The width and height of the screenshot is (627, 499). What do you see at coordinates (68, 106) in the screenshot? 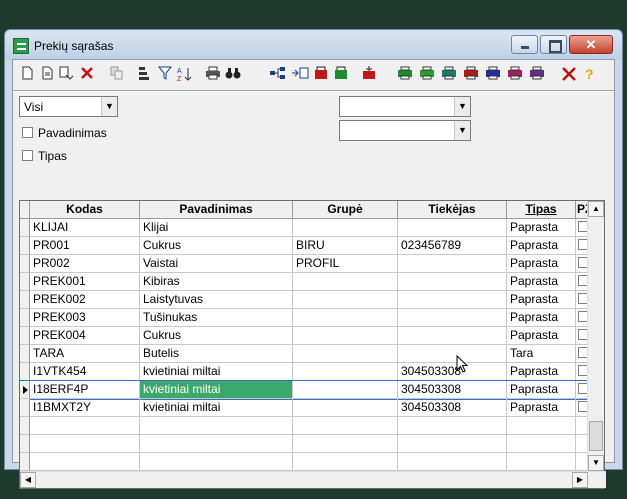
I see `type-filter-combo: Visi ▼` at bounding box center [68, 106].